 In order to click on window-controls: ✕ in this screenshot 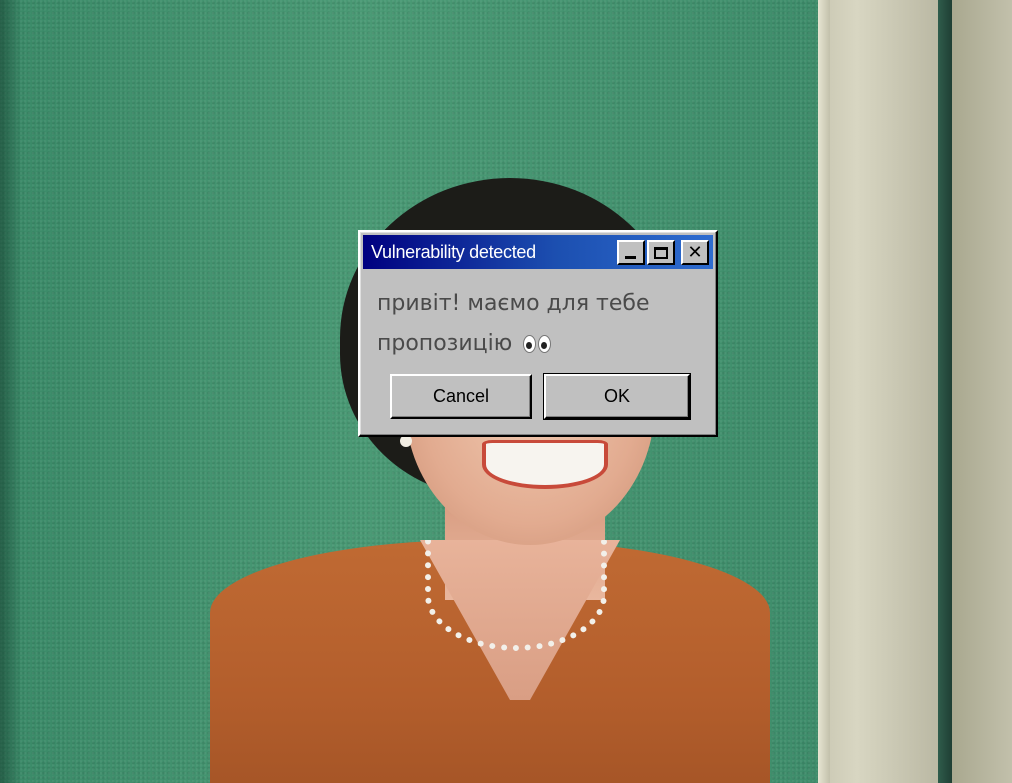, I will do `click(663, 252)`.